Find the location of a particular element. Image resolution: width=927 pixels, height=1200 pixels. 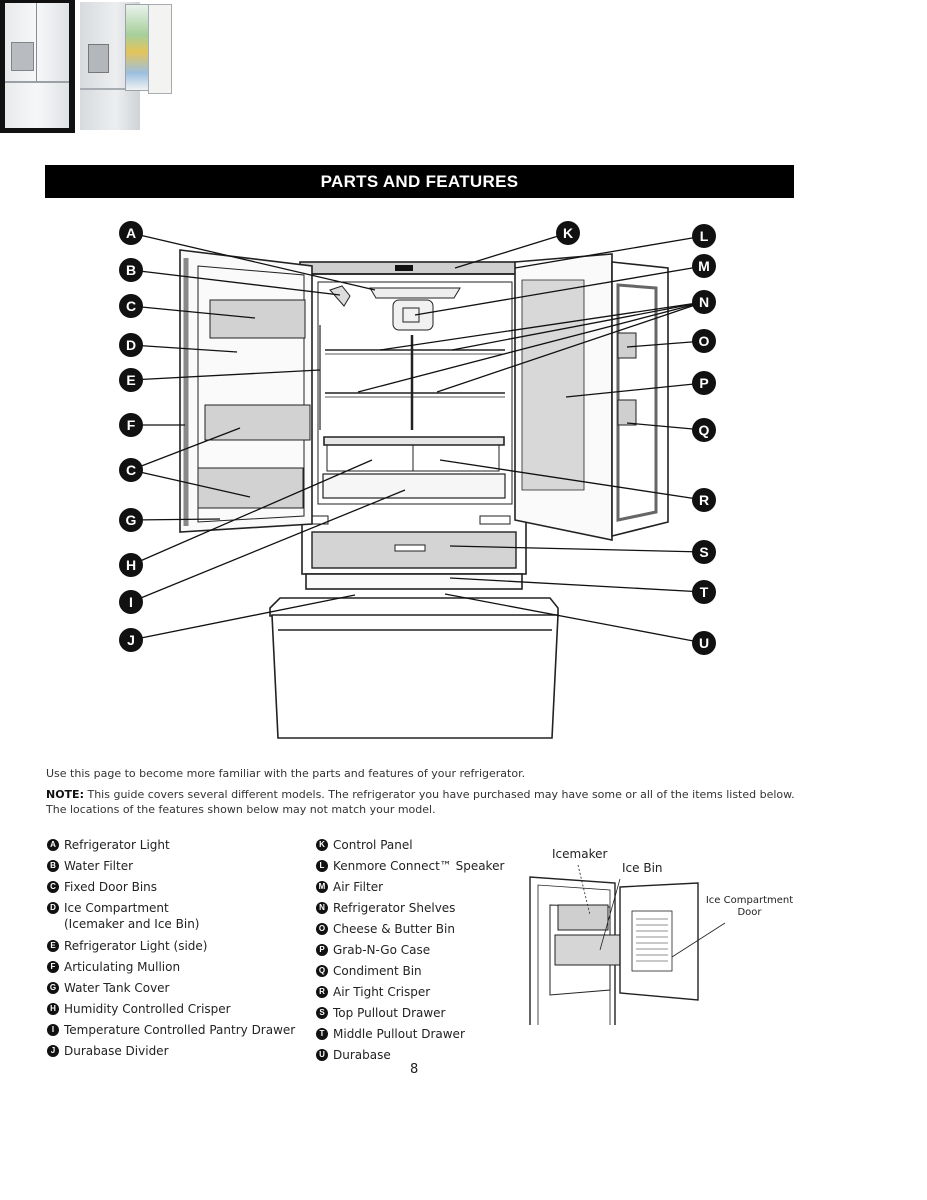

svg-text: K is located at coordinates (568, 233).